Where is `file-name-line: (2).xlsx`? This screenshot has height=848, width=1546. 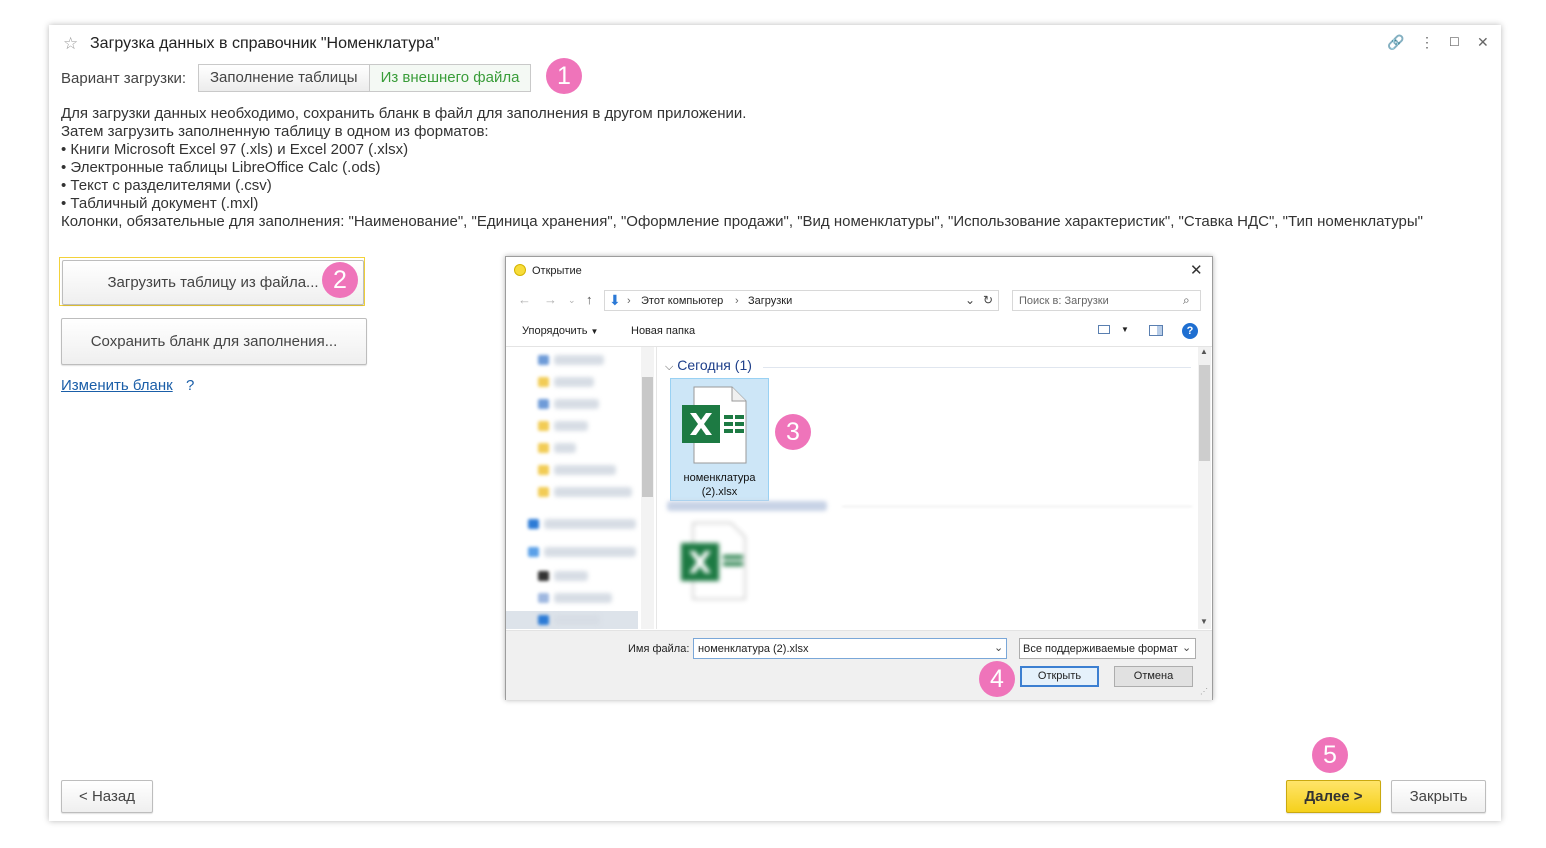 file-name-line: (2).xlsx is located at coordinates (719, 492).